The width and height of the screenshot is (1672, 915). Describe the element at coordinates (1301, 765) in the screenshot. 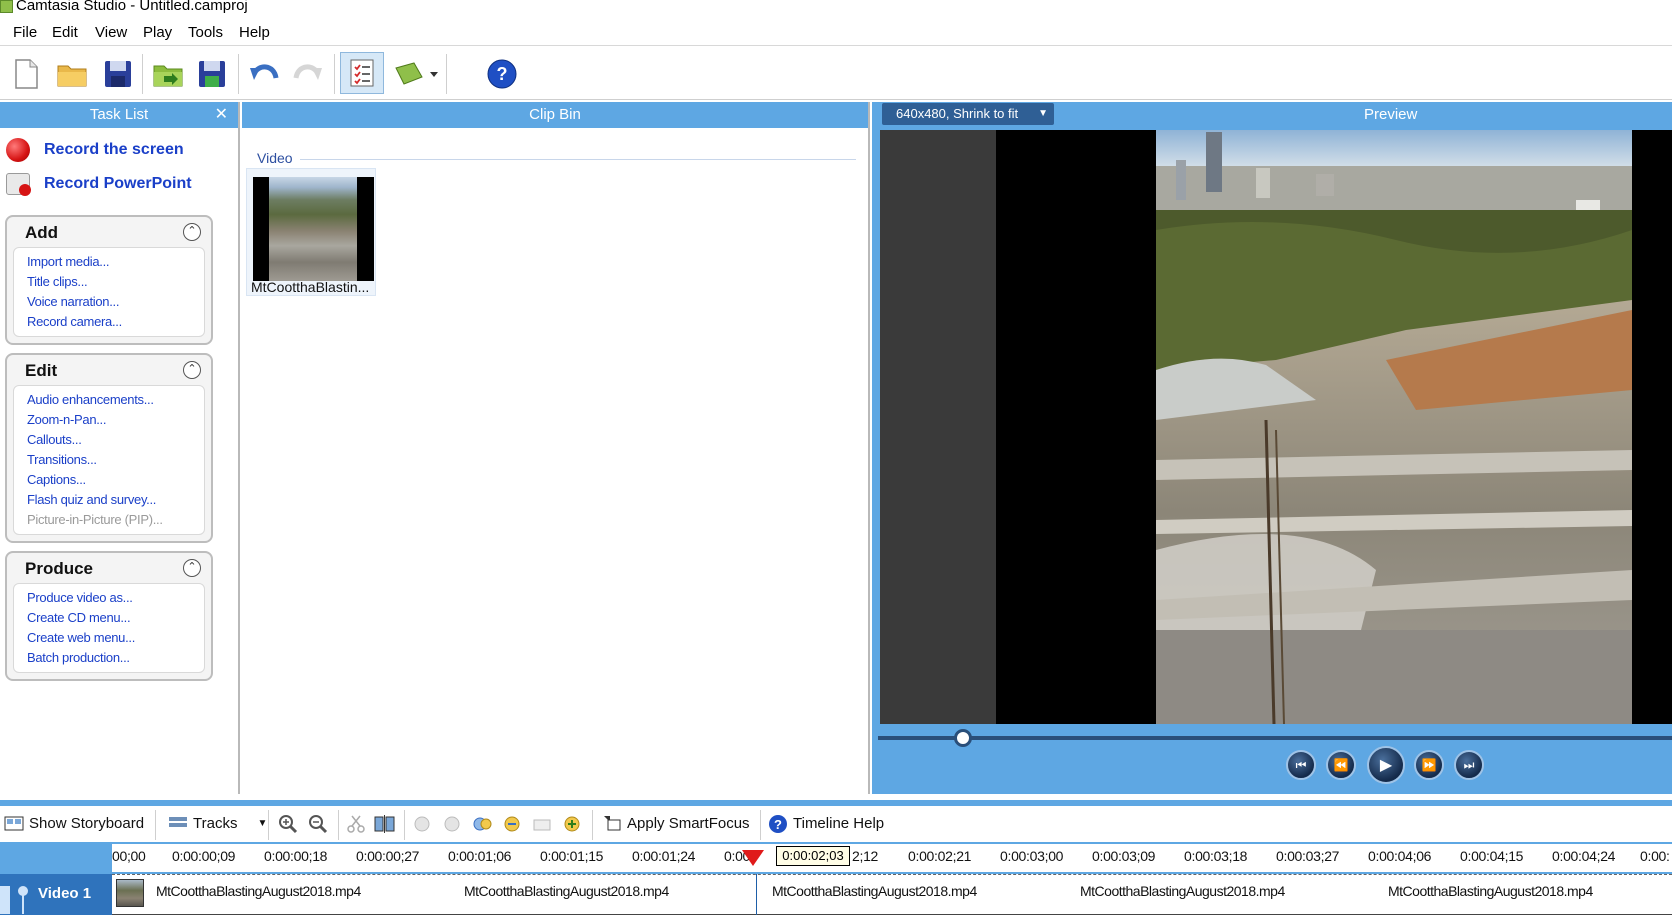

I see `previous-icon: ⏮` at that location.